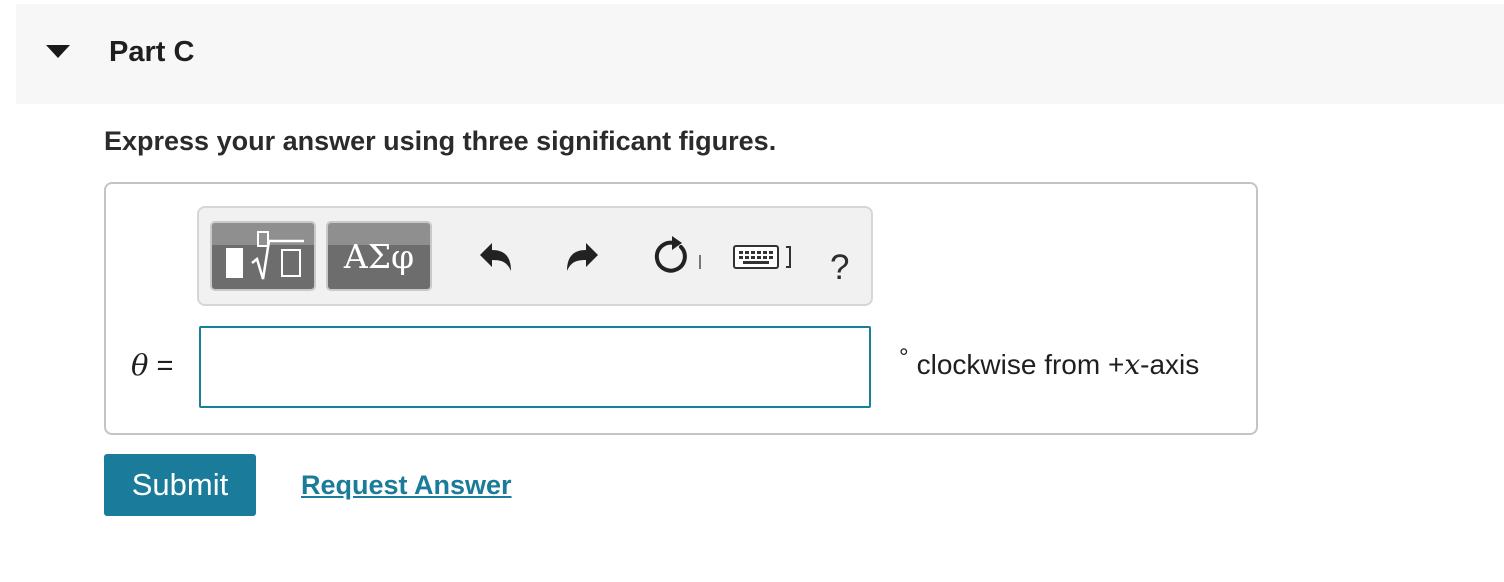 The height and width of the screenshot is (582, 1504). I want to click on greek-symbols-button: ΑΣφ, so click(379, 256).